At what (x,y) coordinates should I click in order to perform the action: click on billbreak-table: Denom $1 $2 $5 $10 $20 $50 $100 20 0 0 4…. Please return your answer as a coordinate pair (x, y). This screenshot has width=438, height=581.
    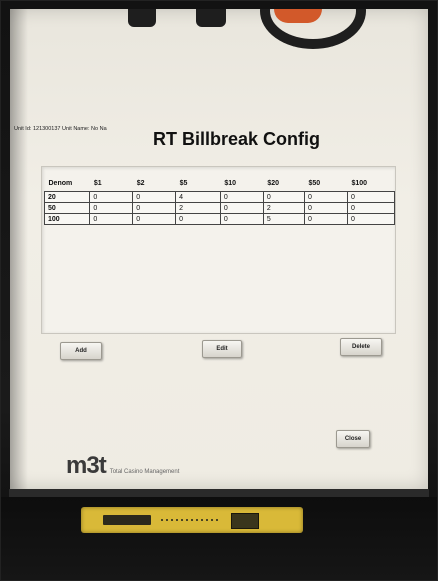
    Looking at the image, I should click on (219, 200).